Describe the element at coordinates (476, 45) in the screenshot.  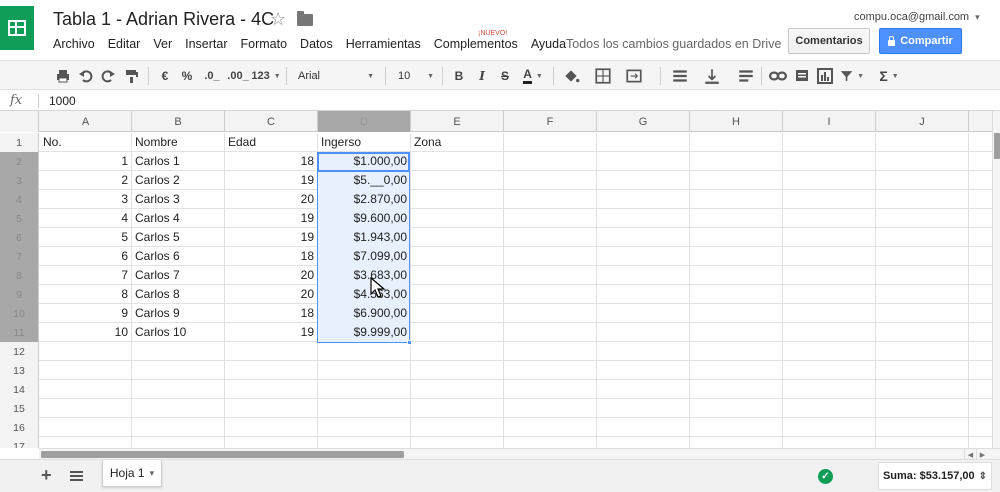
I see `menu-complementos: Complementos` at that location.